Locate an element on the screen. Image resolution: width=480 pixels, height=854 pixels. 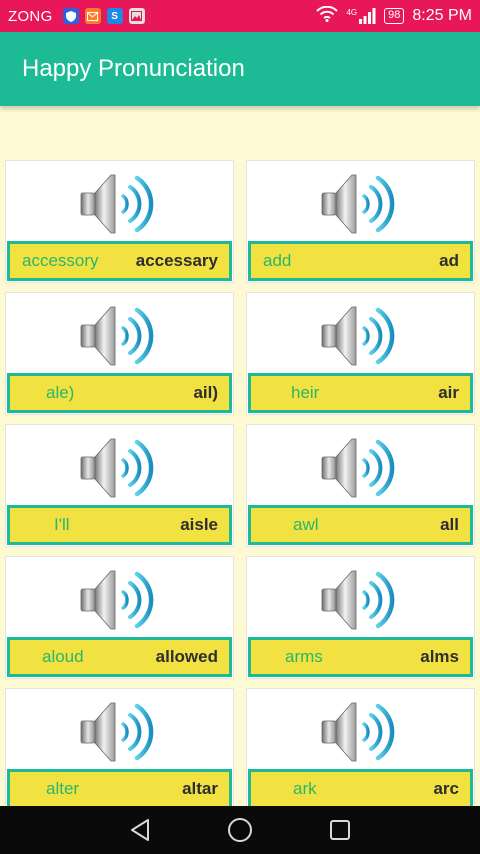
word-b: ail) is located at coordinates (205, 392).